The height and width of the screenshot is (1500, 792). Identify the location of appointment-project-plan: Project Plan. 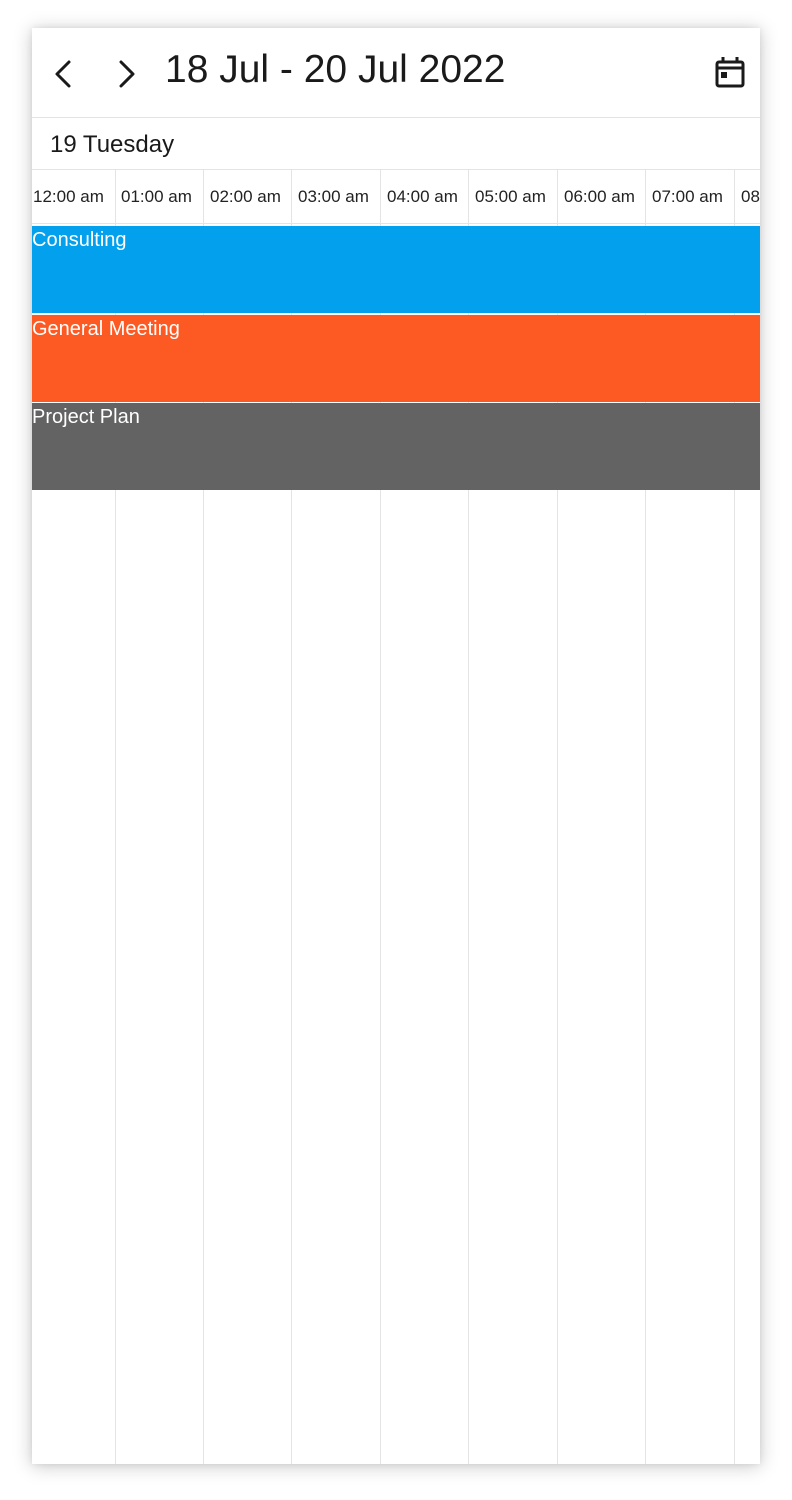
(396, 446).